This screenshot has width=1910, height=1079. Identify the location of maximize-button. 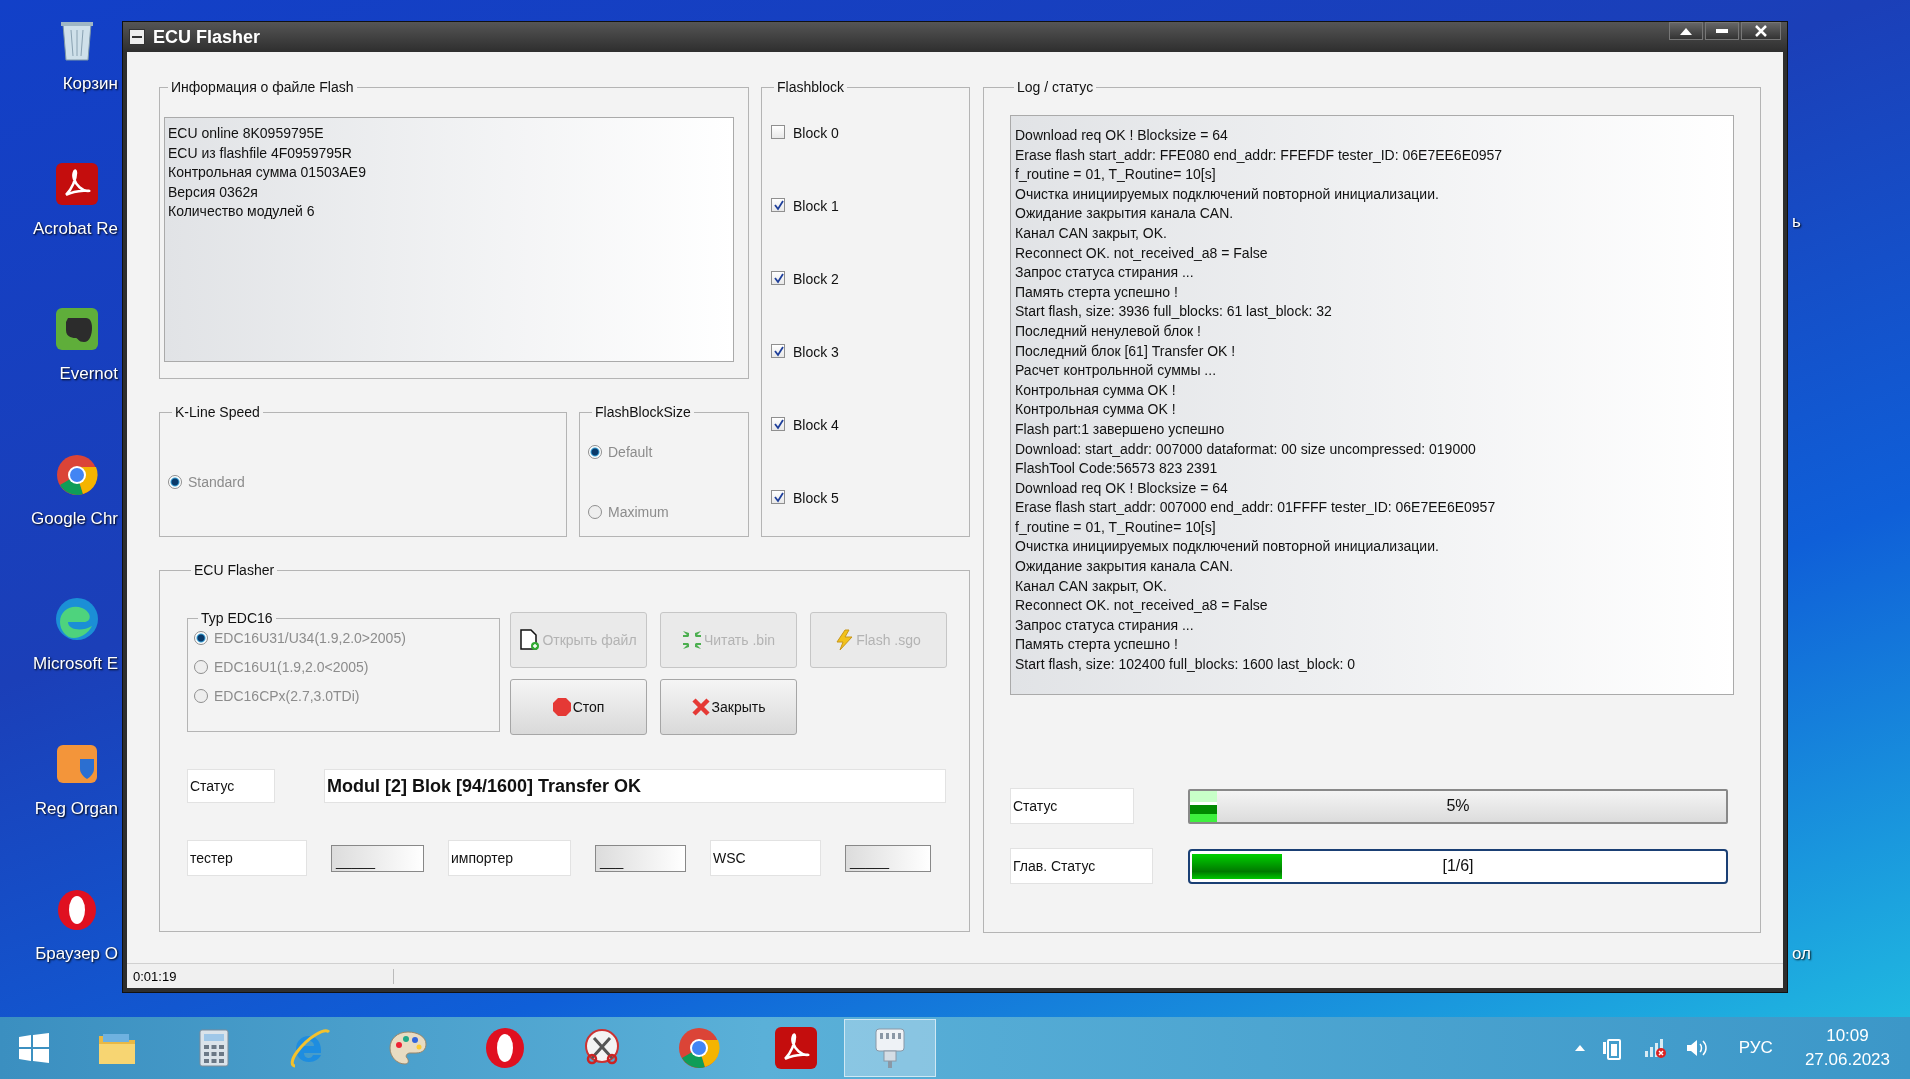
(1722, 31).